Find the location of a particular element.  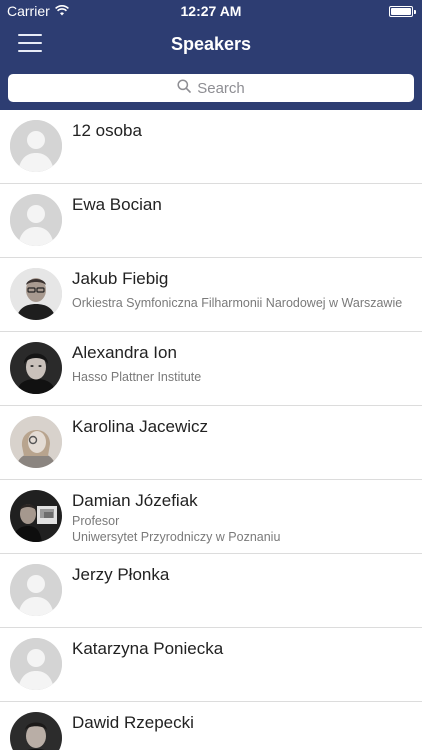

speaker-row: Ewa Bocian is located at coordinates (211, 221).